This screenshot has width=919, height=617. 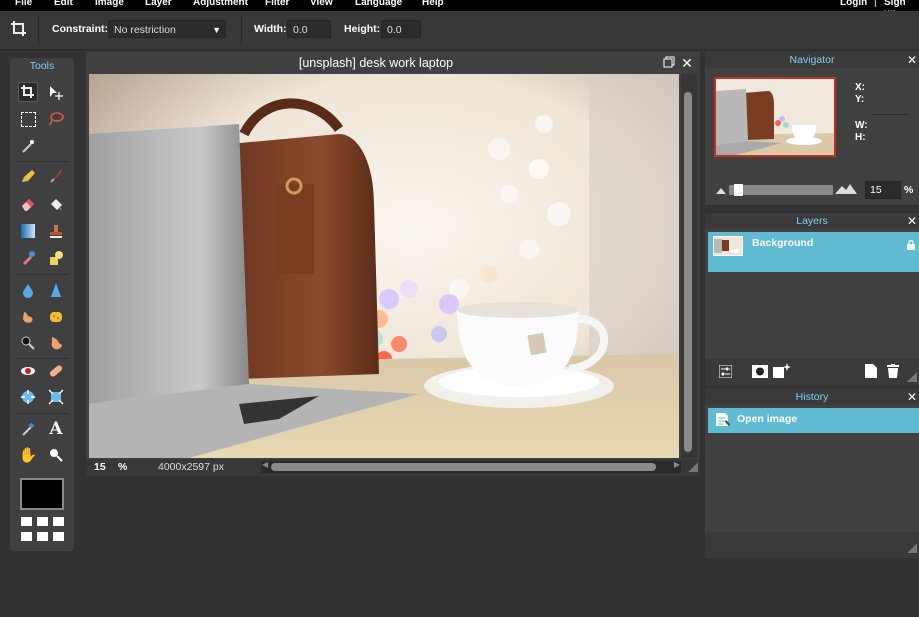 I want to click on magic-wand-icon, so click(x=28, y=146).